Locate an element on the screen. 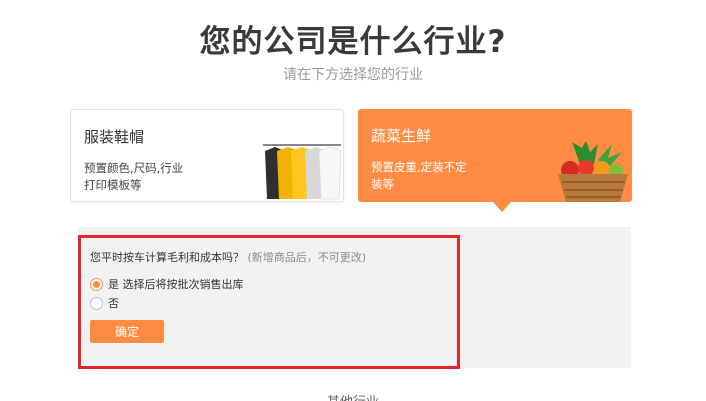 The height and width of the screenshot is (401, 706). page-subtitle: 请在下方选择您的行业 is located at coordinates (353, 75).